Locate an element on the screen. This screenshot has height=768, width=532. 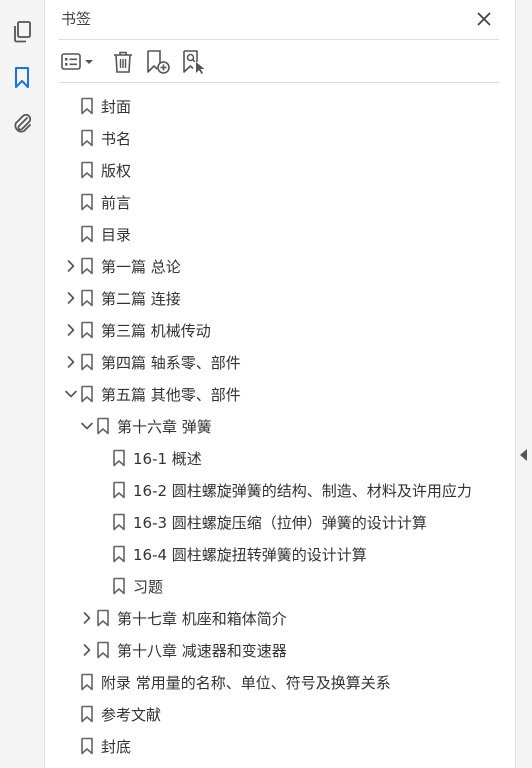
bookmark-label: 前言 is located at coordinates (116, 203).